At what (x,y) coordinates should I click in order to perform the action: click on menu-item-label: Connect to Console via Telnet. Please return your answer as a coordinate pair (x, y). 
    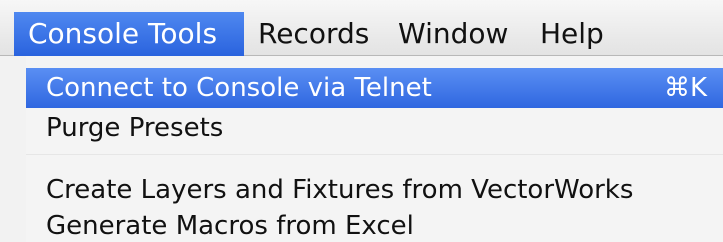
    Looking at the image, I should click on (239, 88).